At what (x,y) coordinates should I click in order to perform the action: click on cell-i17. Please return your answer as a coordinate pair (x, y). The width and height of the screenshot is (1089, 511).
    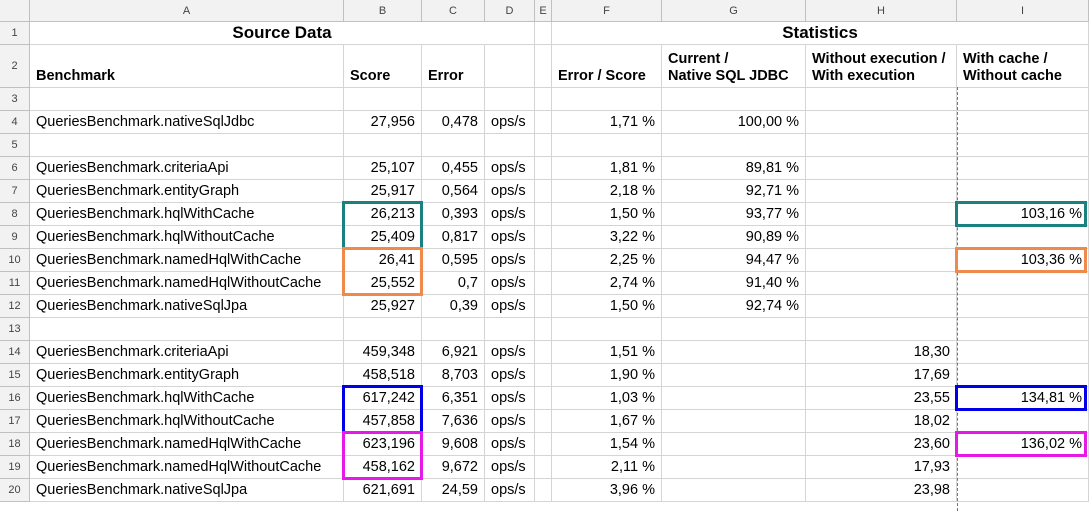
    Looking at the image, I should click on (1023, 421).